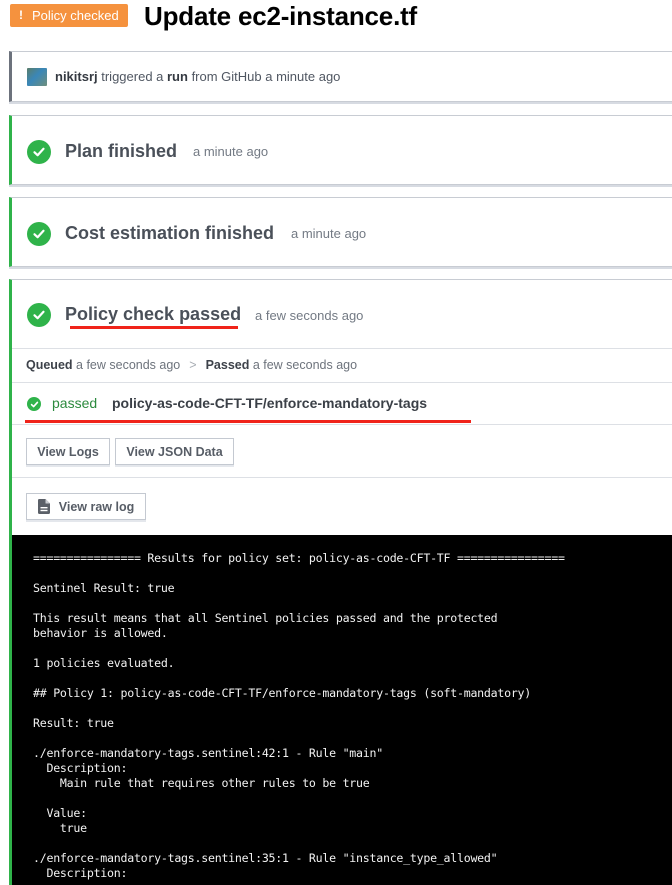 The height and width of the screenshot is (885, 672). I want to click on passed-time: a few seconds ago, so click(303, 365).